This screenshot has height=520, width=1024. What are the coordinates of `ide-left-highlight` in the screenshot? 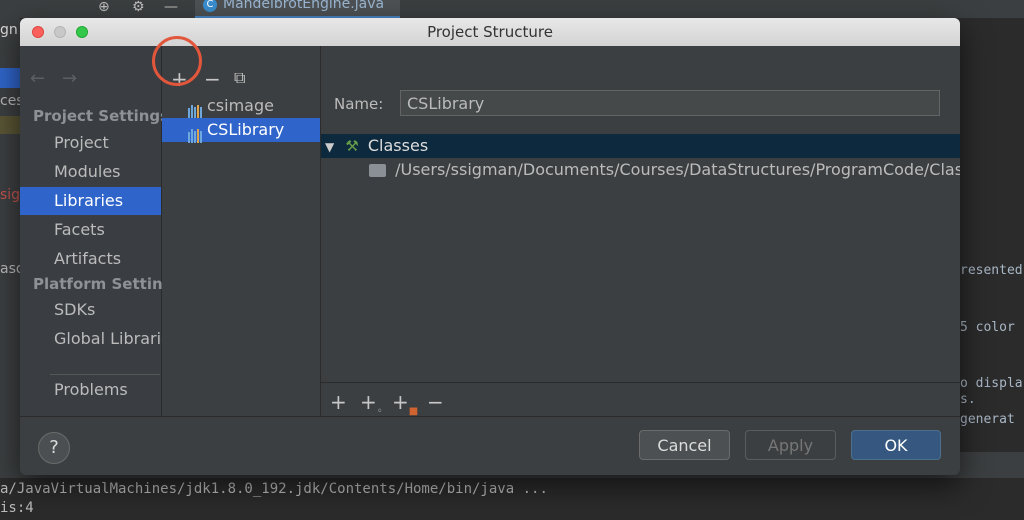 It's located at (10, 125).